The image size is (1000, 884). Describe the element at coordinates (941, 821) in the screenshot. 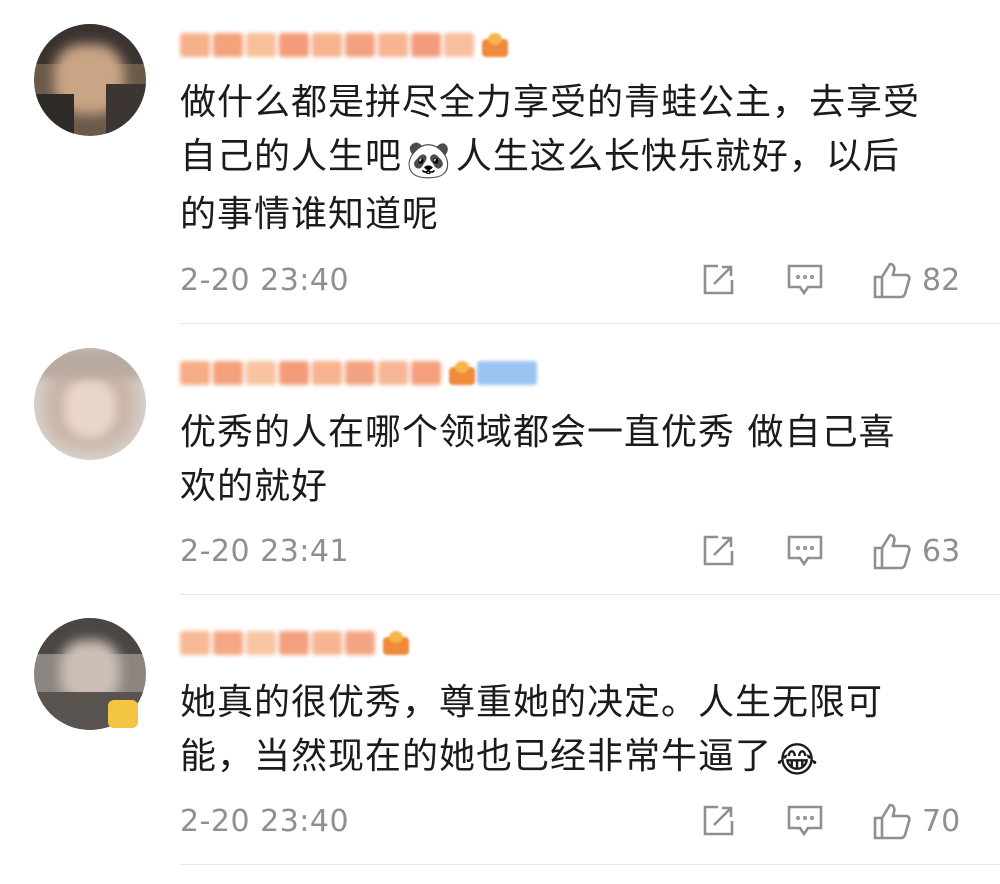

I see `like-count: 70` at that location.